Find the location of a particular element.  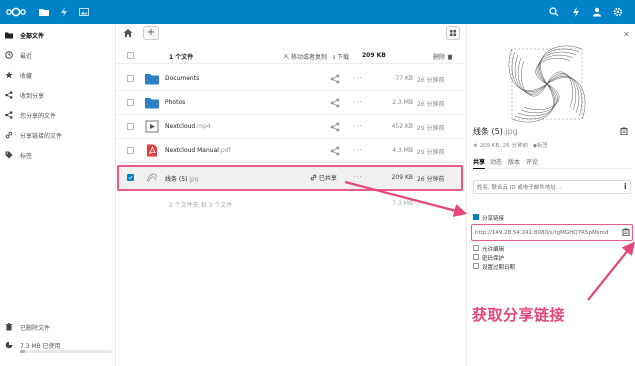

share-with-input is located at coordinates (546, 187).